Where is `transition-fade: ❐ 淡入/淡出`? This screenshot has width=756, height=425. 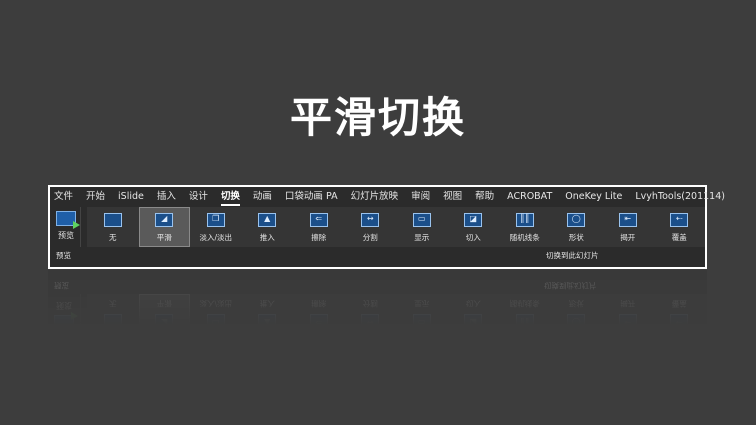 transition-fade: ❐ 淡入/淡出 is located at coordinates (216, 227).